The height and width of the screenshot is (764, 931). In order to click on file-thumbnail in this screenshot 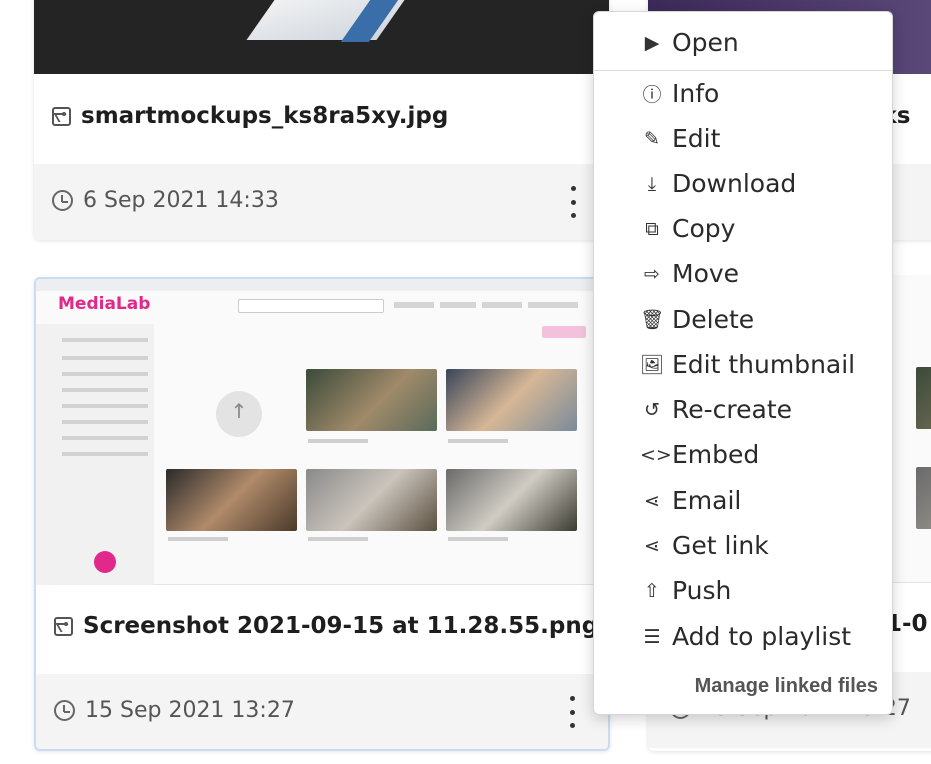, I will do `click(321, 37)`.